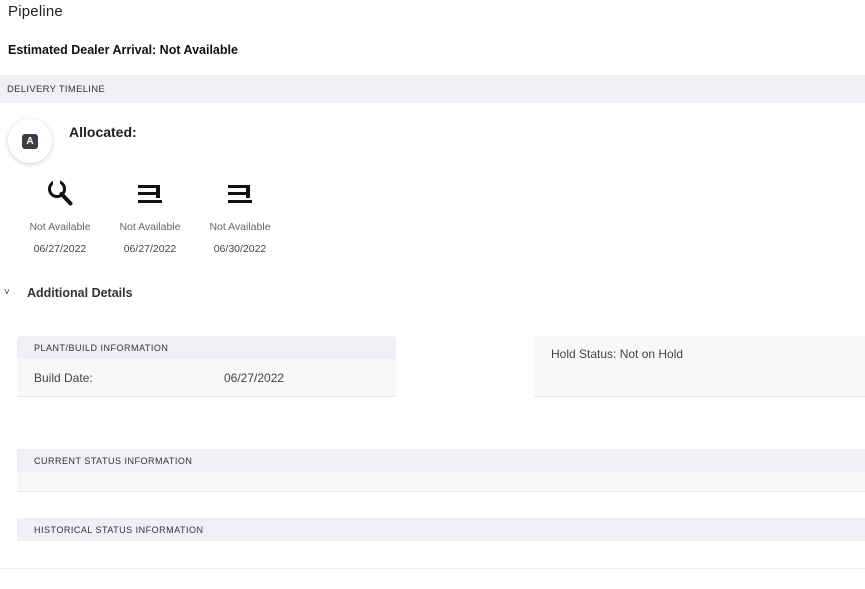  What do you see at coordinates (35, 11) in the screenshot?
I see `page-title: Pipeline` at bounding box center [35, 11].